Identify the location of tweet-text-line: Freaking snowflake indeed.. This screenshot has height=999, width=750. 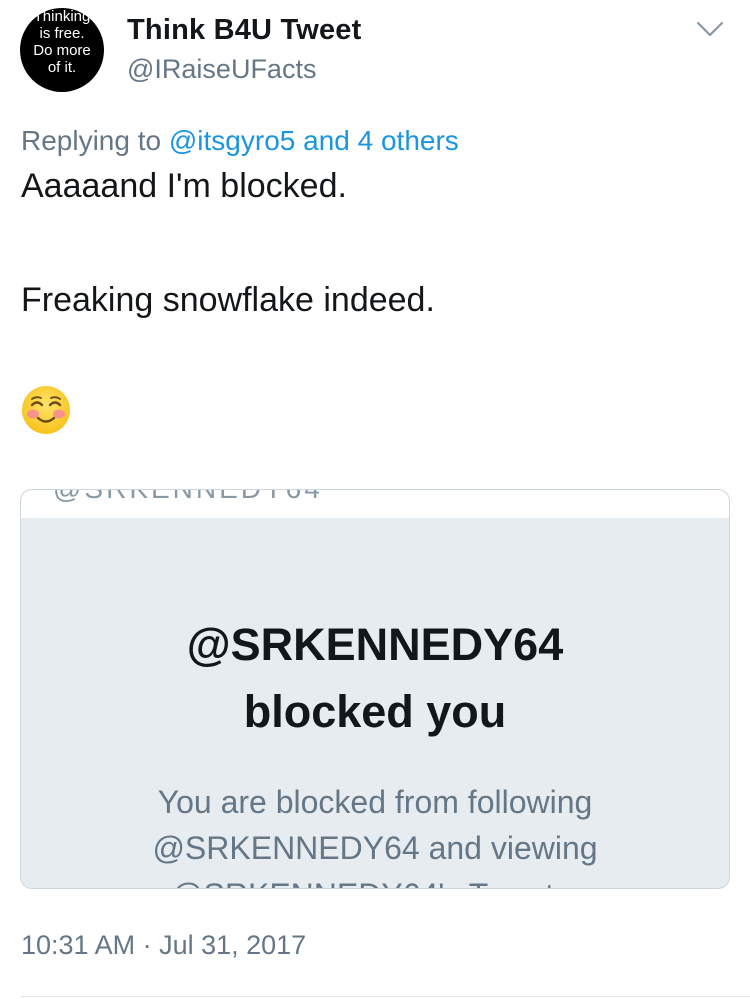
(228, 300).